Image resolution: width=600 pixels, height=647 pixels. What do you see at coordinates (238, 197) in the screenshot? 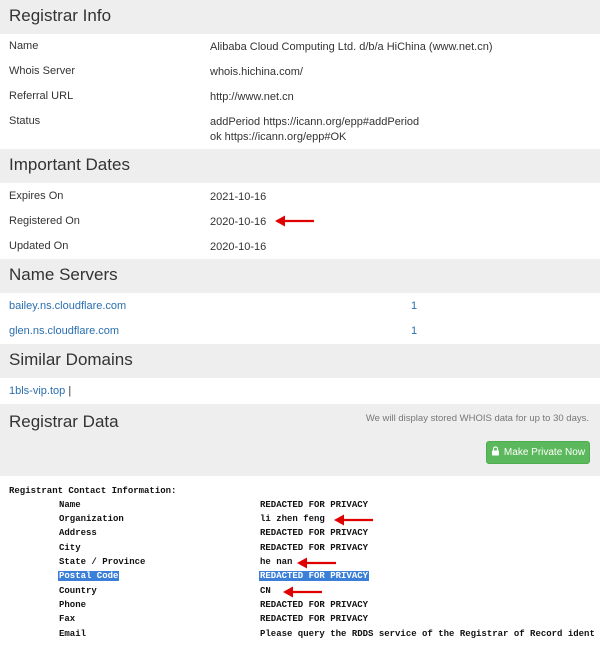
I see `field-value: 2021-10-16` at bounding box center [238, 197].